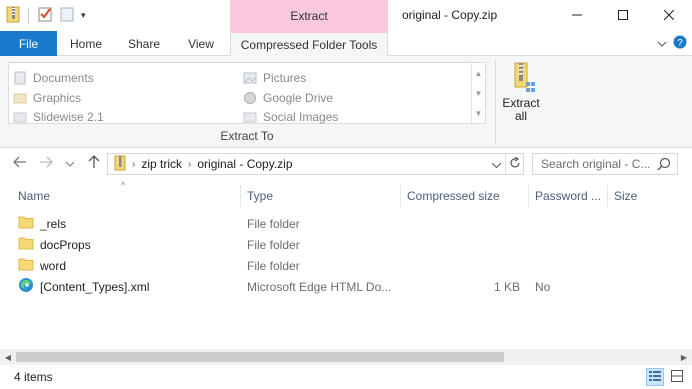  What do you see at coordinates (250, 78) in the screenshot?
I see `pictures-icon` at bounding box center [250, 78].